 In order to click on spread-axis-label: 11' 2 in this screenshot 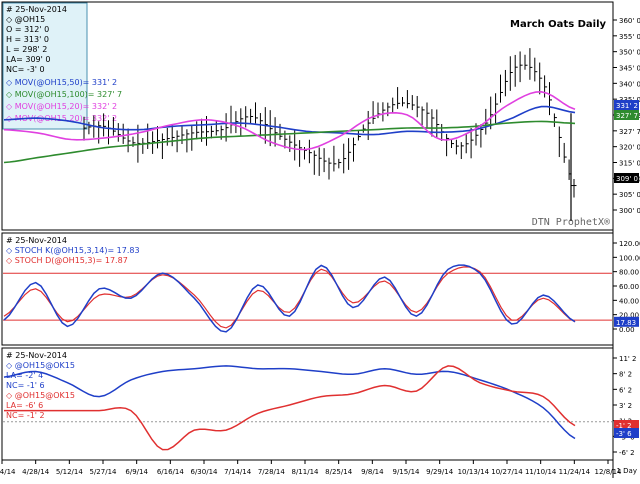, I will do `click(628, 359)`.